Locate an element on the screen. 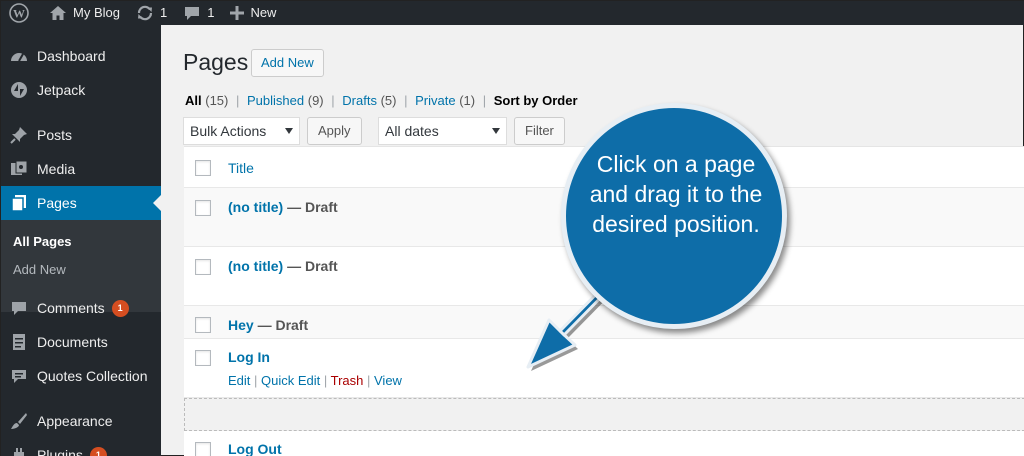 This screenshot has width=1024, height=456. select-all-checkbox is located at coordinates (203, 168).